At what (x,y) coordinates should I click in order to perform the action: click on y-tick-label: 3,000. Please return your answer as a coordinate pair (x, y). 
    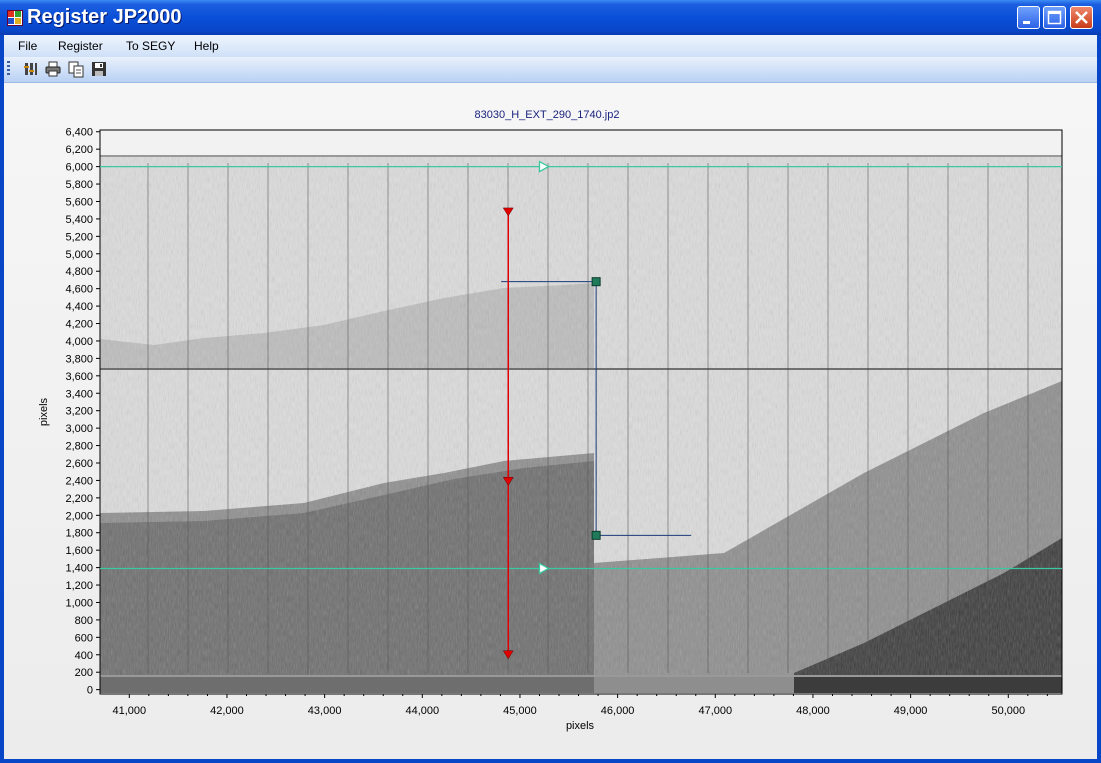
    Looking at the image, I should click on (79, 429).